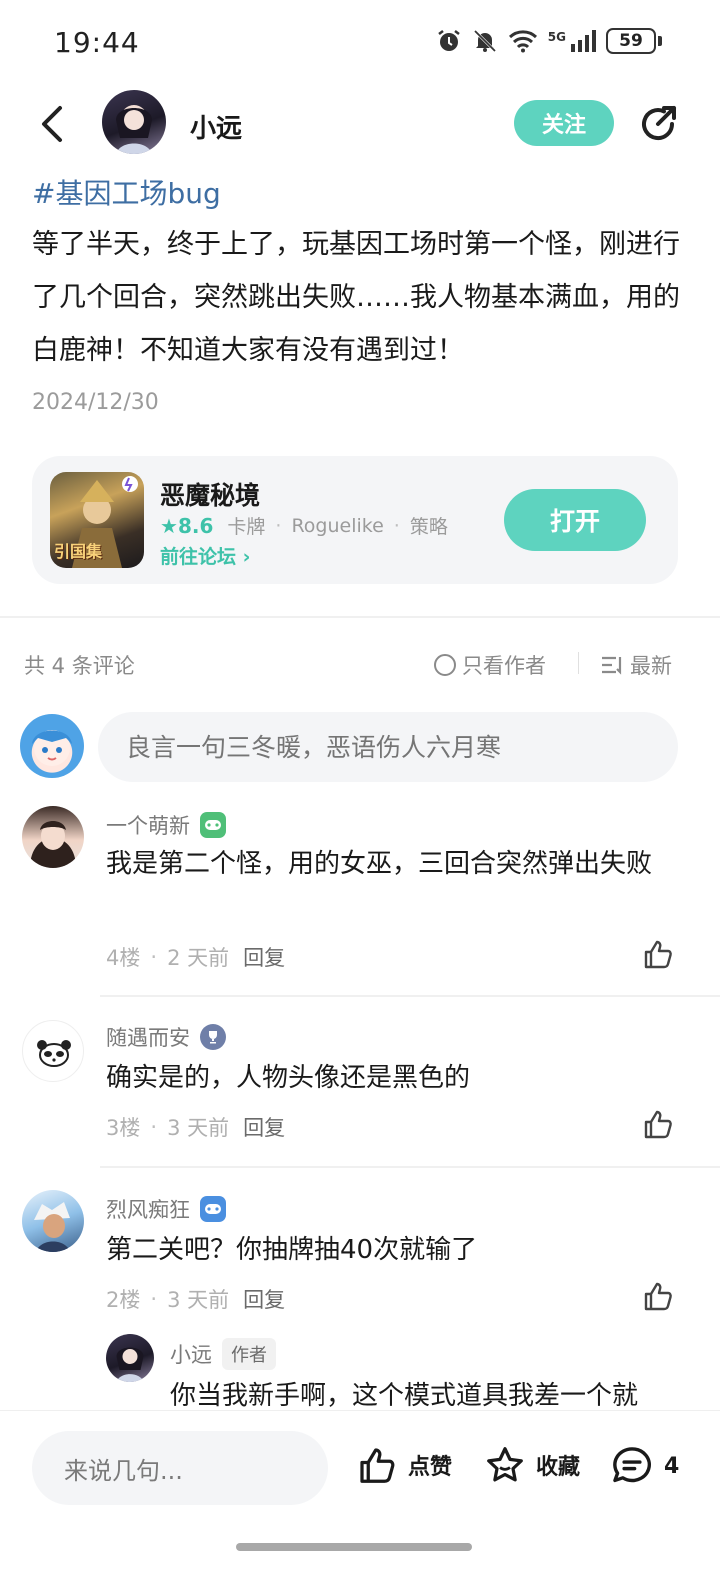 The width and height of the screenshot is (720, 1595). What do you see at coordinates (354, 1547) in the screenshot?
I see `home-indicator` at bounding box center [354, 1547].